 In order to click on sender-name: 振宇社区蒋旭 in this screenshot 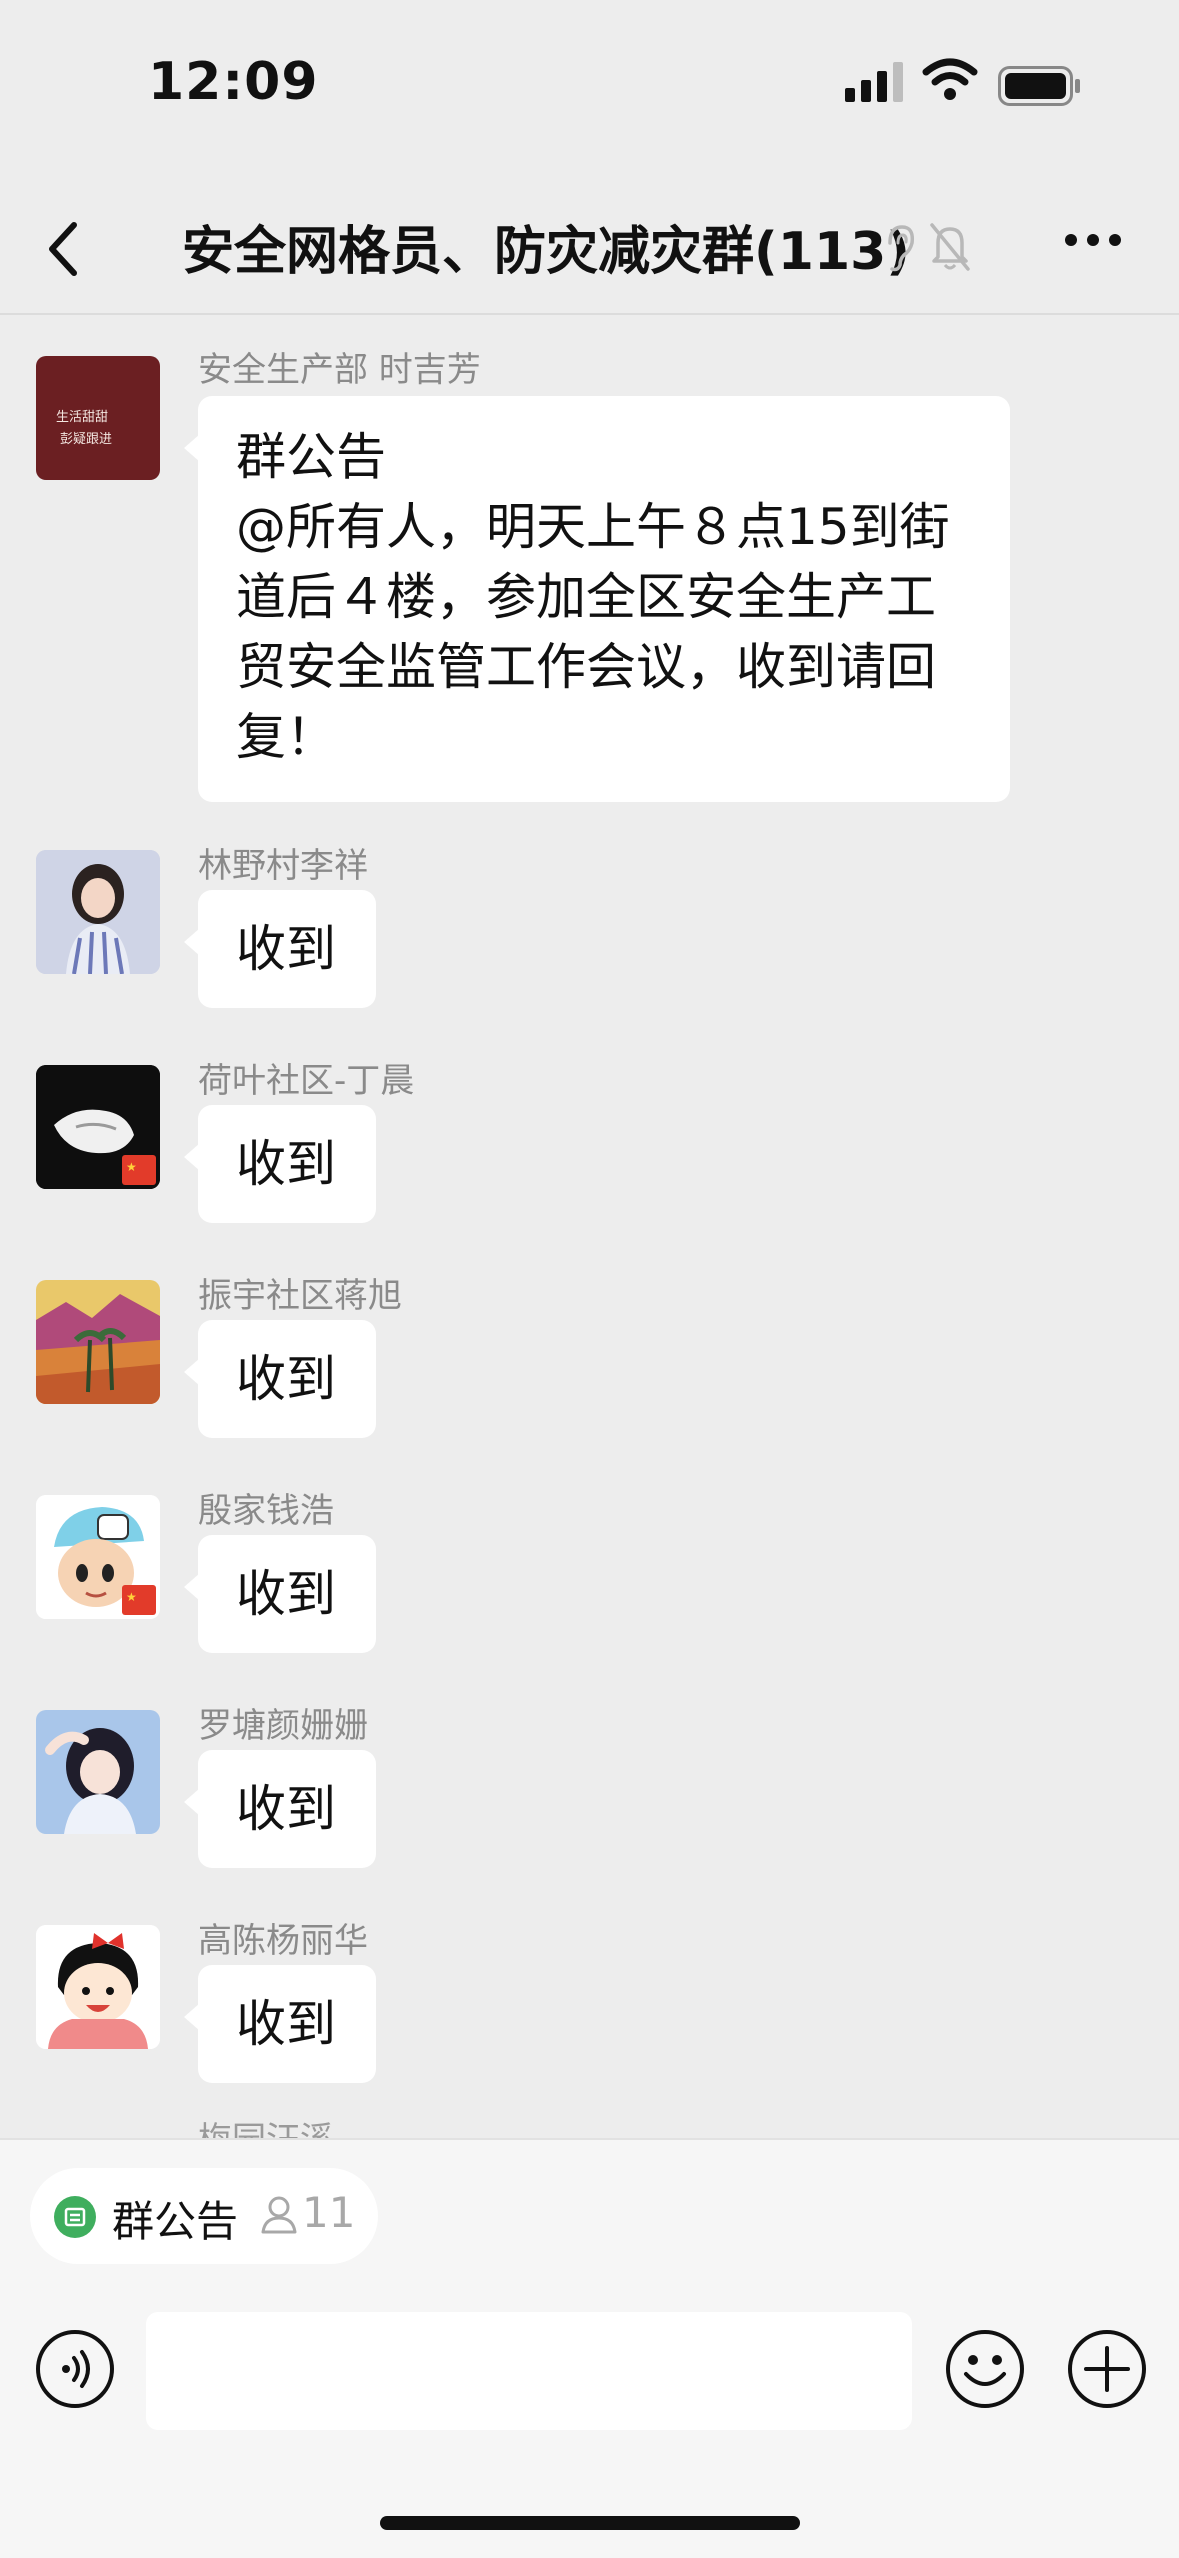, I will do `click(300, 1296)`.